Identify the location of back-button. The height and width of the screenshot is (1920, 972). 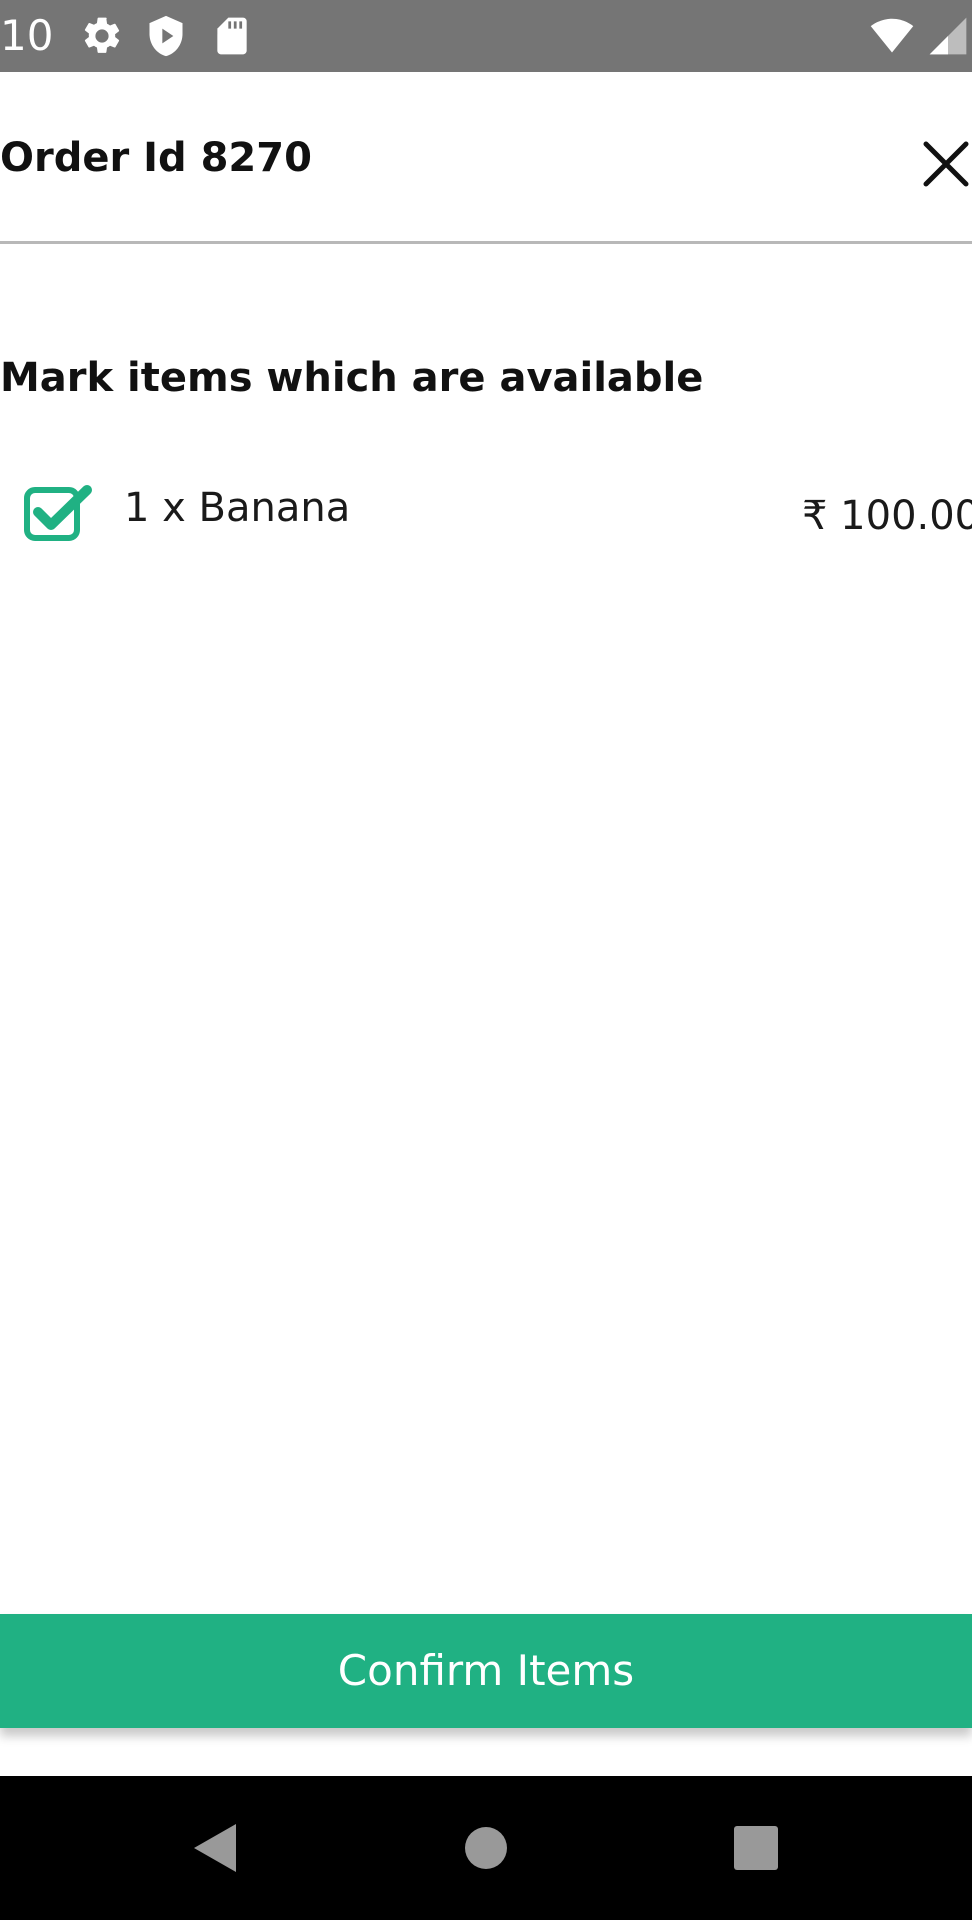
(214, 1848).